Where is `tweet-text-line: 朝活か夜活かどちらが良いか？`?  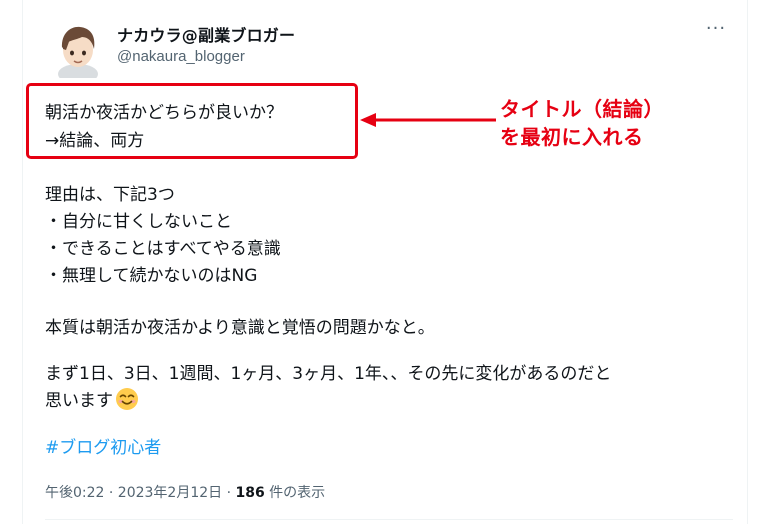
tweet-text-line: 朝活か夜活かどちらが良いか？ is located at coordinates (164, 113).